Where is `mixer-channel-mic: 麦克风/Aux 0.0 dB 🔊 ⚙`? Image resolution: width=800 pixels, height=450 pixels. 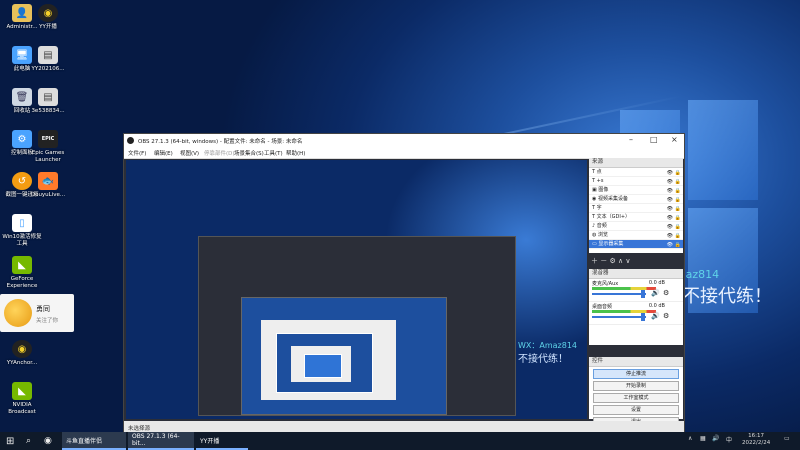 mixer-channel-mic: 麦克风/Aux 0.0 dB 🔊 ⚙ is located at coordinates (636, 290).